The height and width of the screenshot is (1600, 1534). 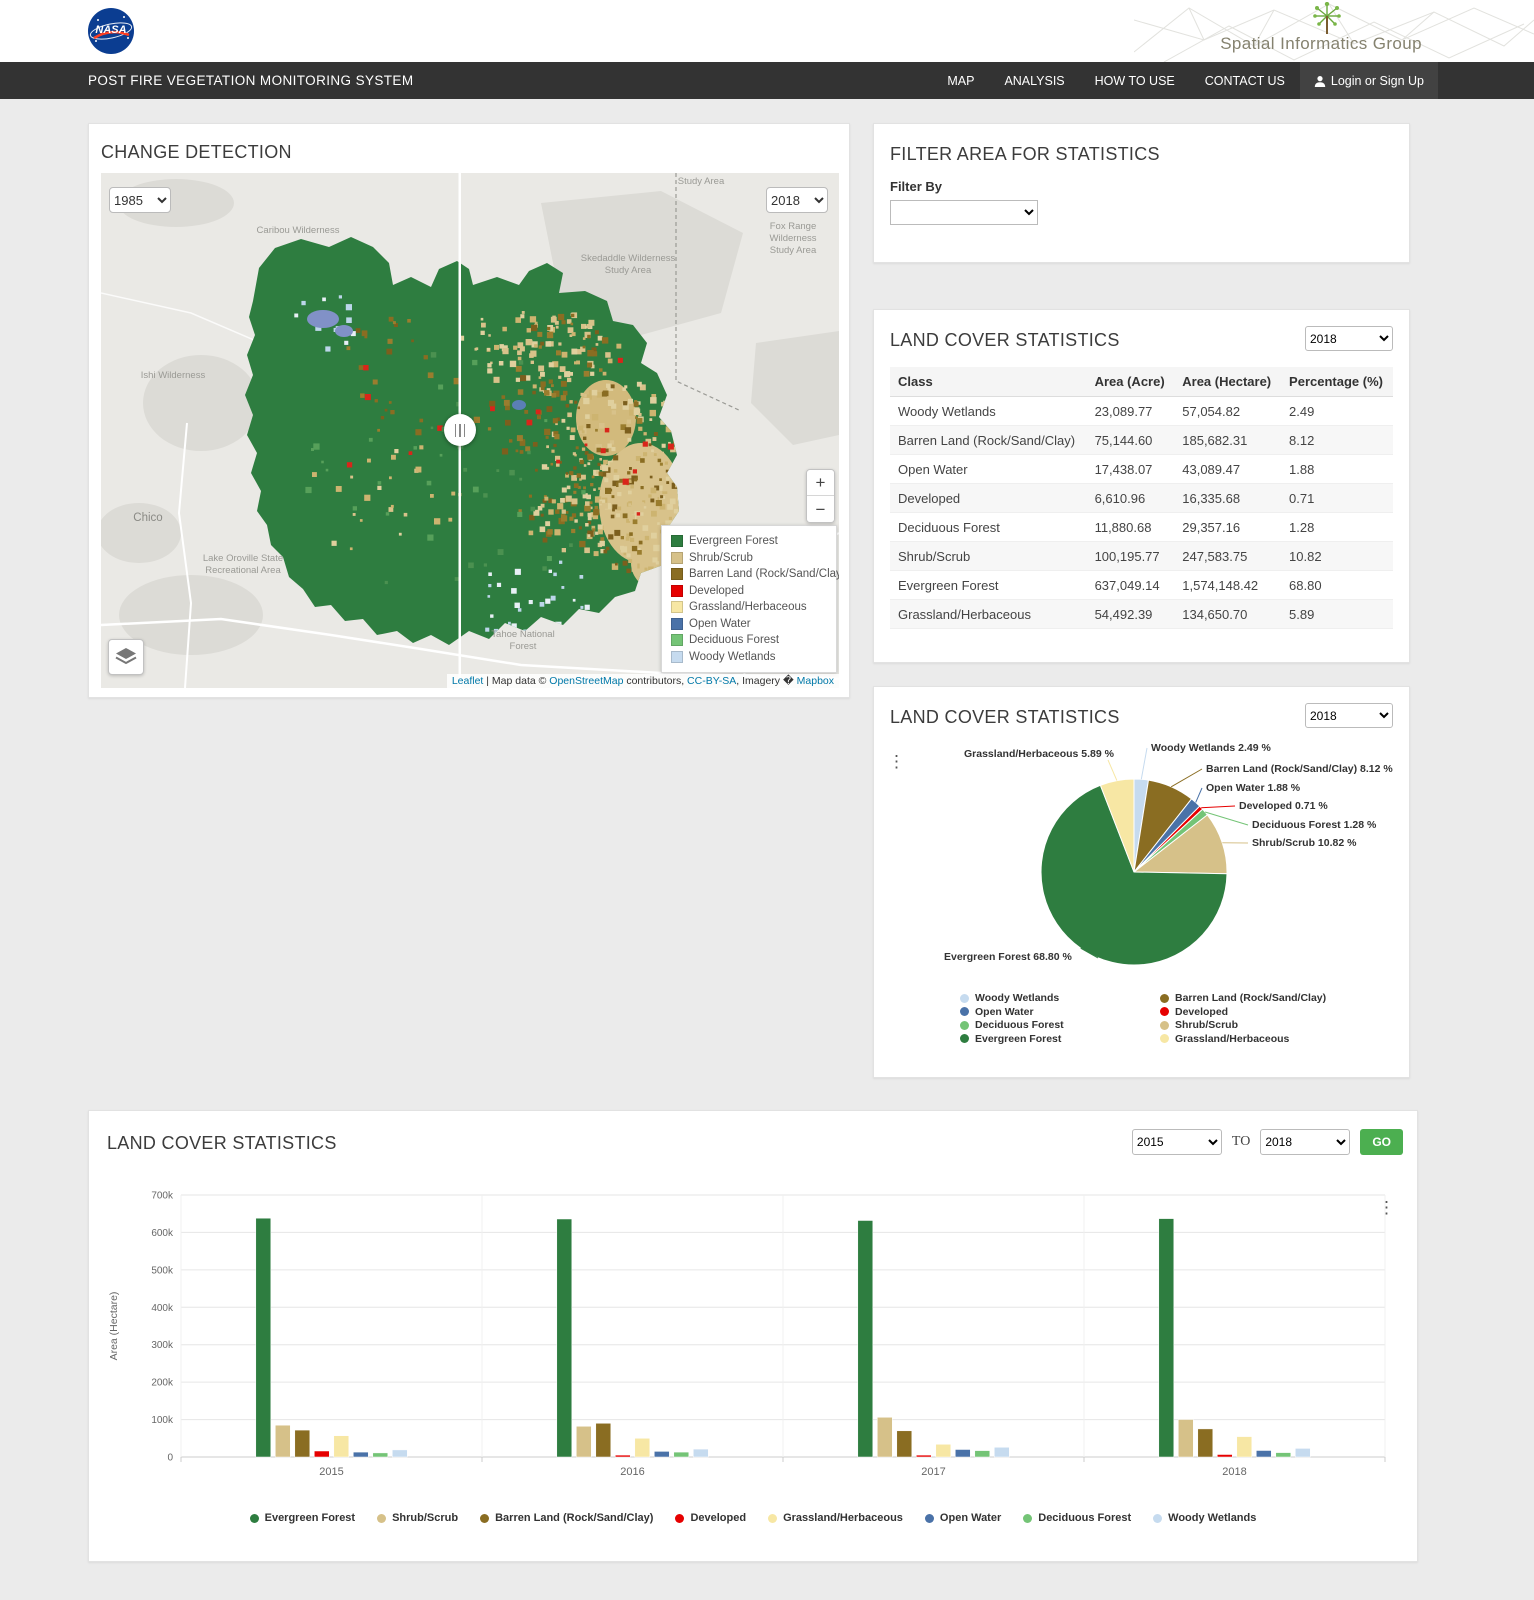 I want to click on map-legend-item: Evergreen Forest, so click(x=747, y=541).